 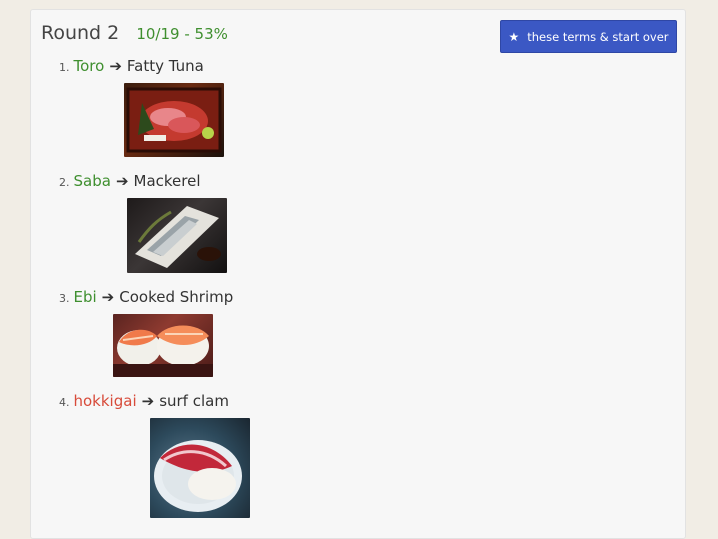 I want to click on restart-with-terms-button: ★ these terms & start over, so click(x=588, y=36).